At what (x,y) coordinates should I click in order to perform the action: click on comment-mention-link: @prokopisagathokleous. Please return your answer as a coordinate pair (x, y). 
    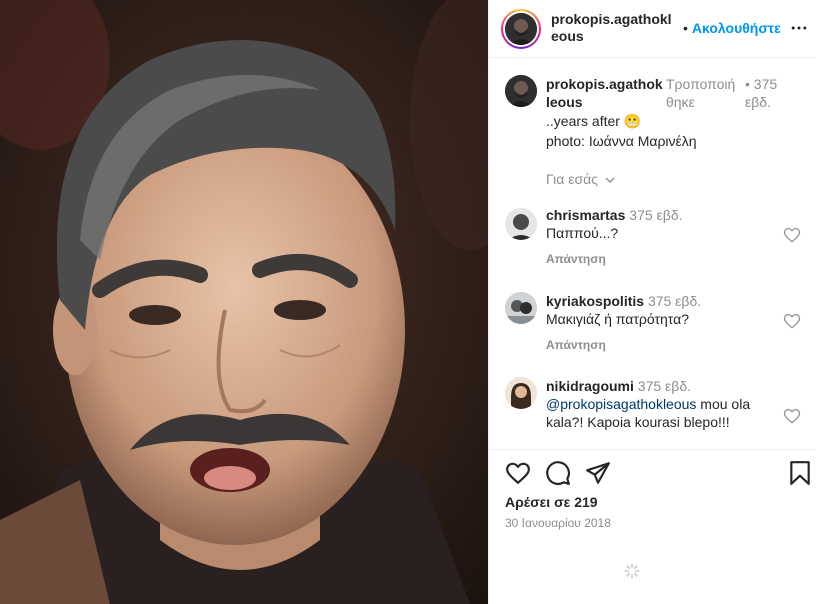
    Looking at the image, I should click on (621, 404).